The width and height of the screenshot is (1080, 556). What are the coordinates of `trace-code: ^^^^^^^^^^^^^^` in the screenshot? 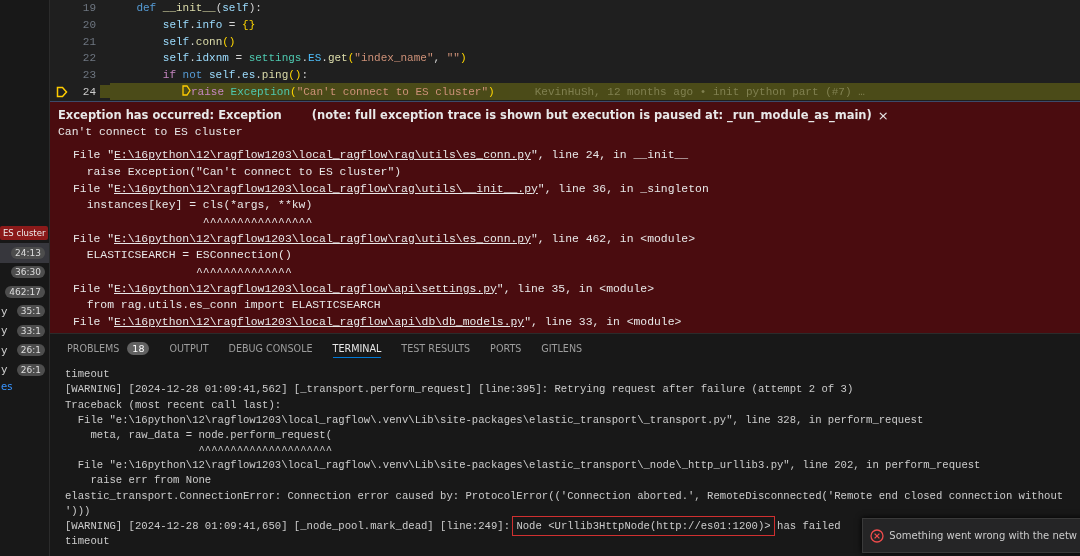 It's located at (244, 272).